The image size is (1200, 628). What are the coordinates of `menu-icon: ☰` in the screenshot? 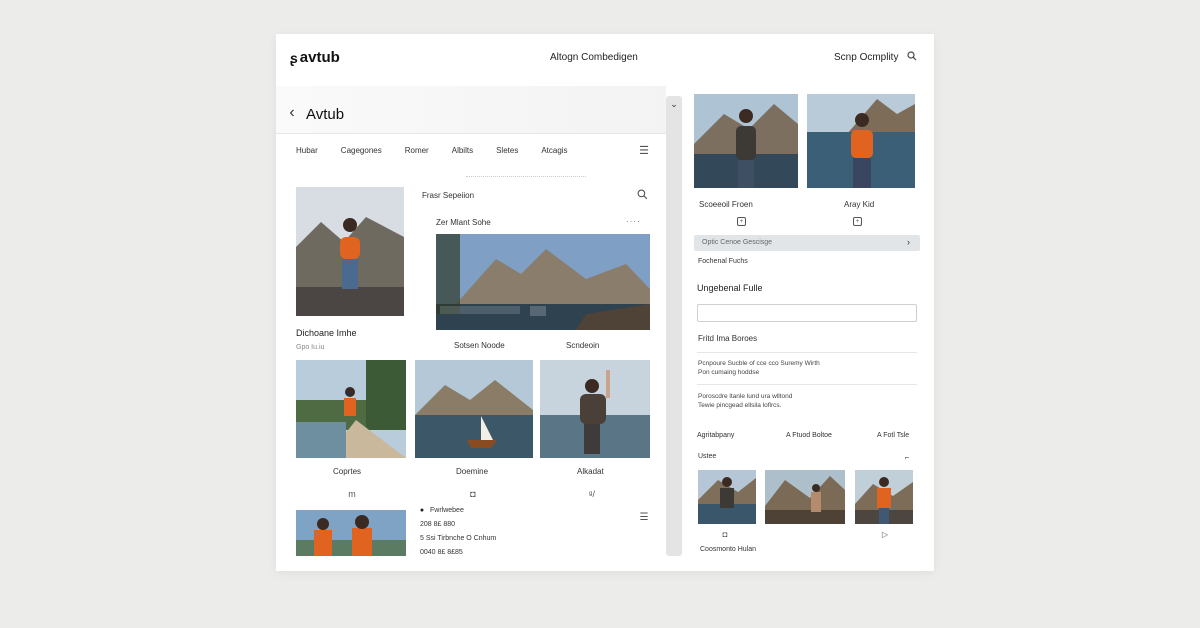 It's located at (644, 150).